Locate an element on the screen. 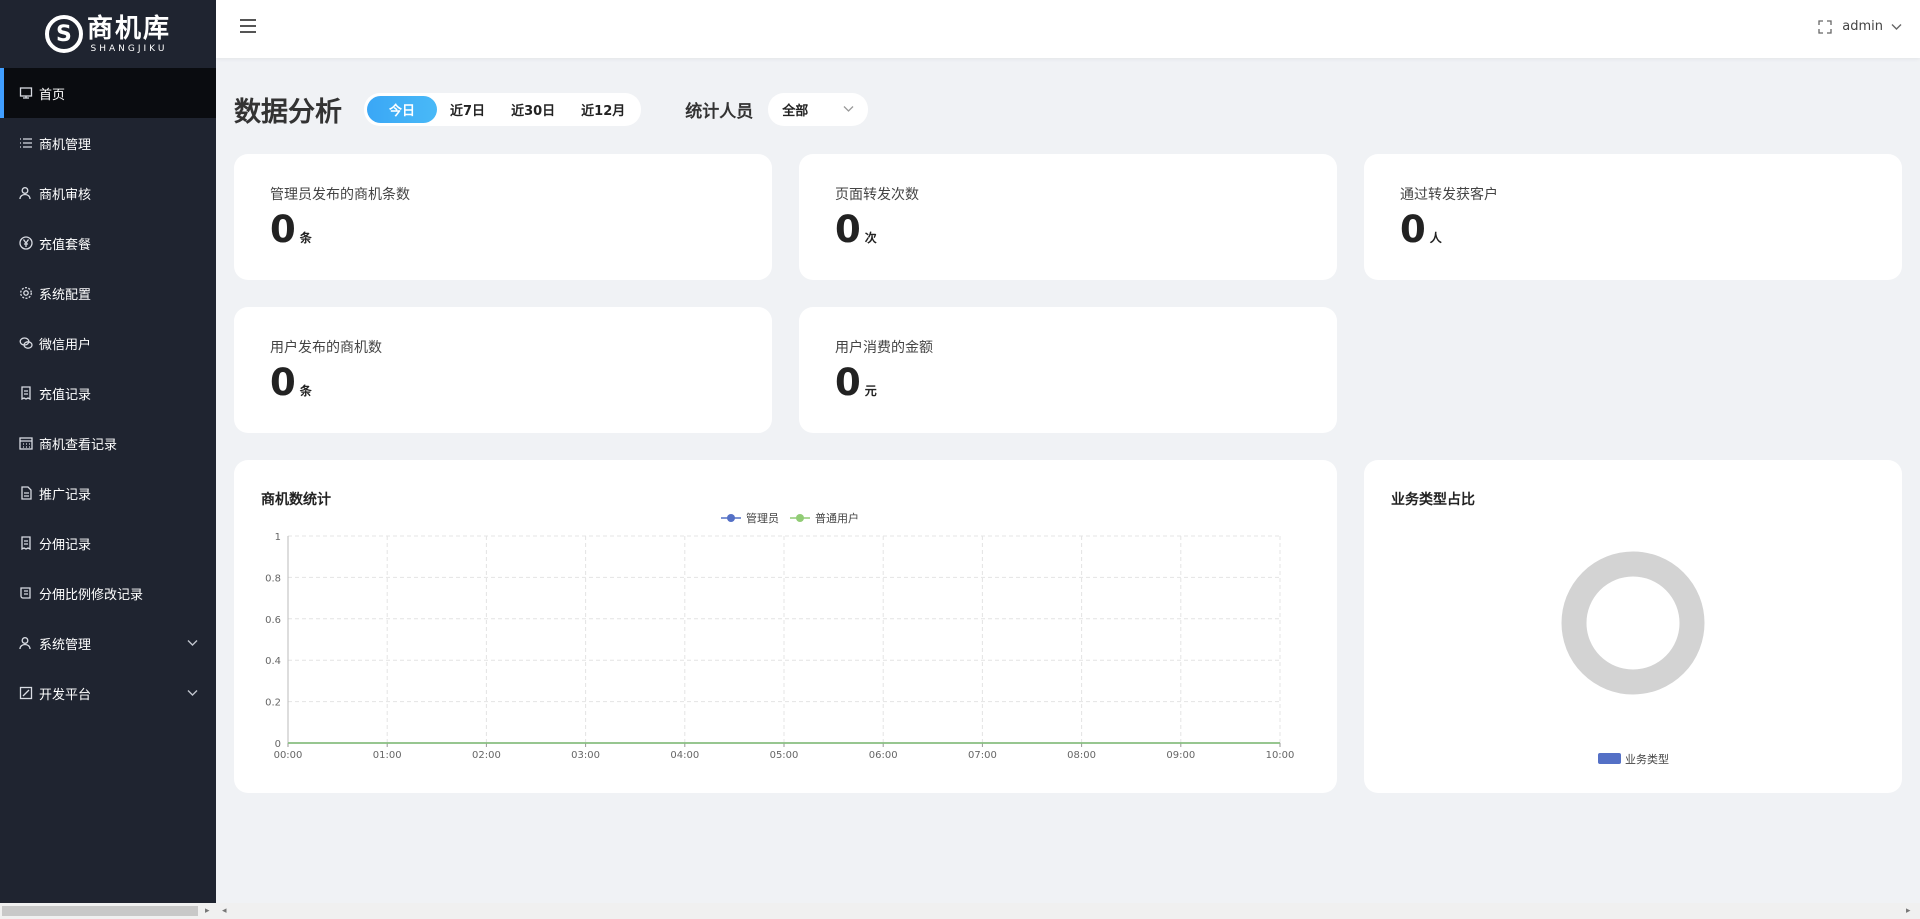 The image size is (1920, 919). x-tick-label: 02:00 is located at coordinates (486, 755).